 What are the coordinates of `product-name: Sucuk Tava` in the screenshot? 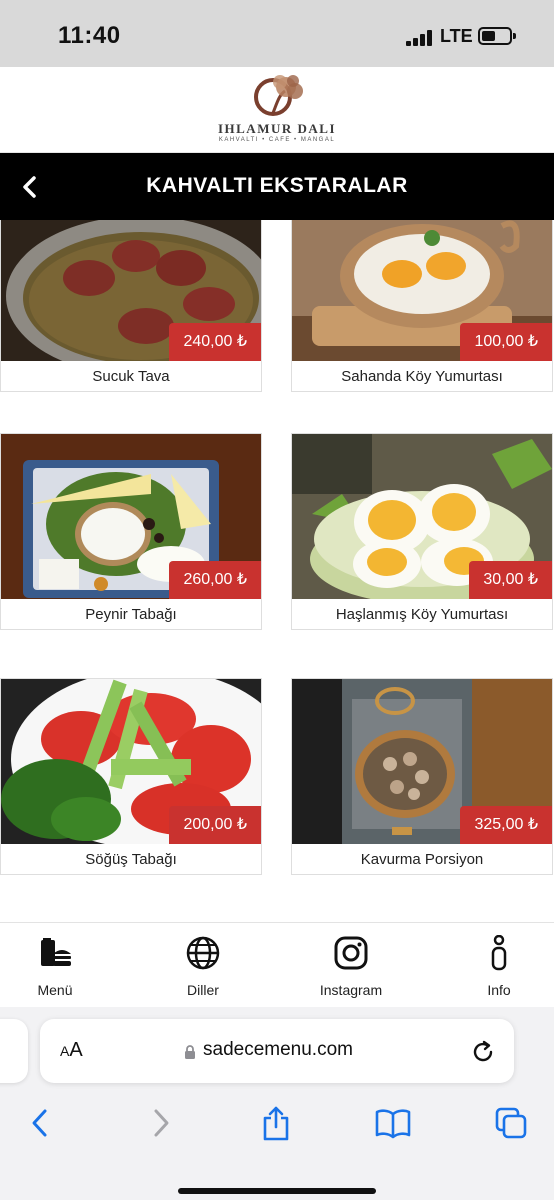 It's located at (131, 376).